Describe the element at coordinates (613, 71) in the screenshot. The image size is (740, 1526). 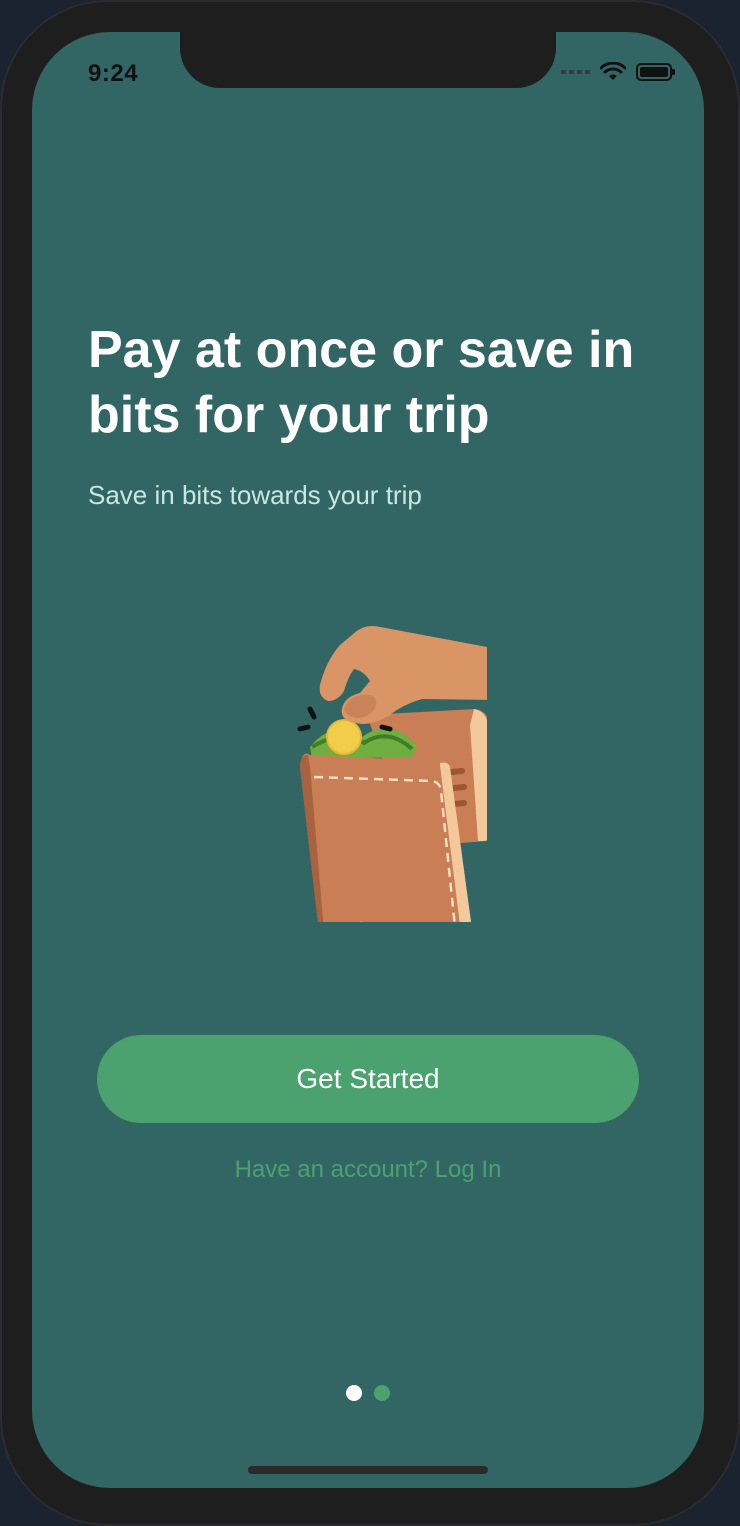
I see `wifi-icon` at that location.